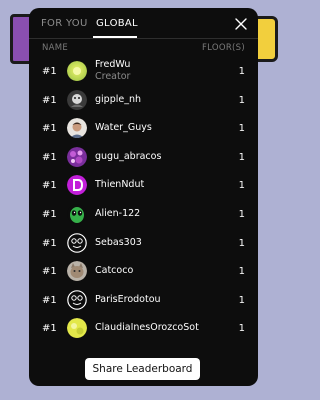 Image resolution: width=320 pixels, height=400 pixels. I want to click on leaderboard-row: #1 Sebas303 1, so click(143, 244).